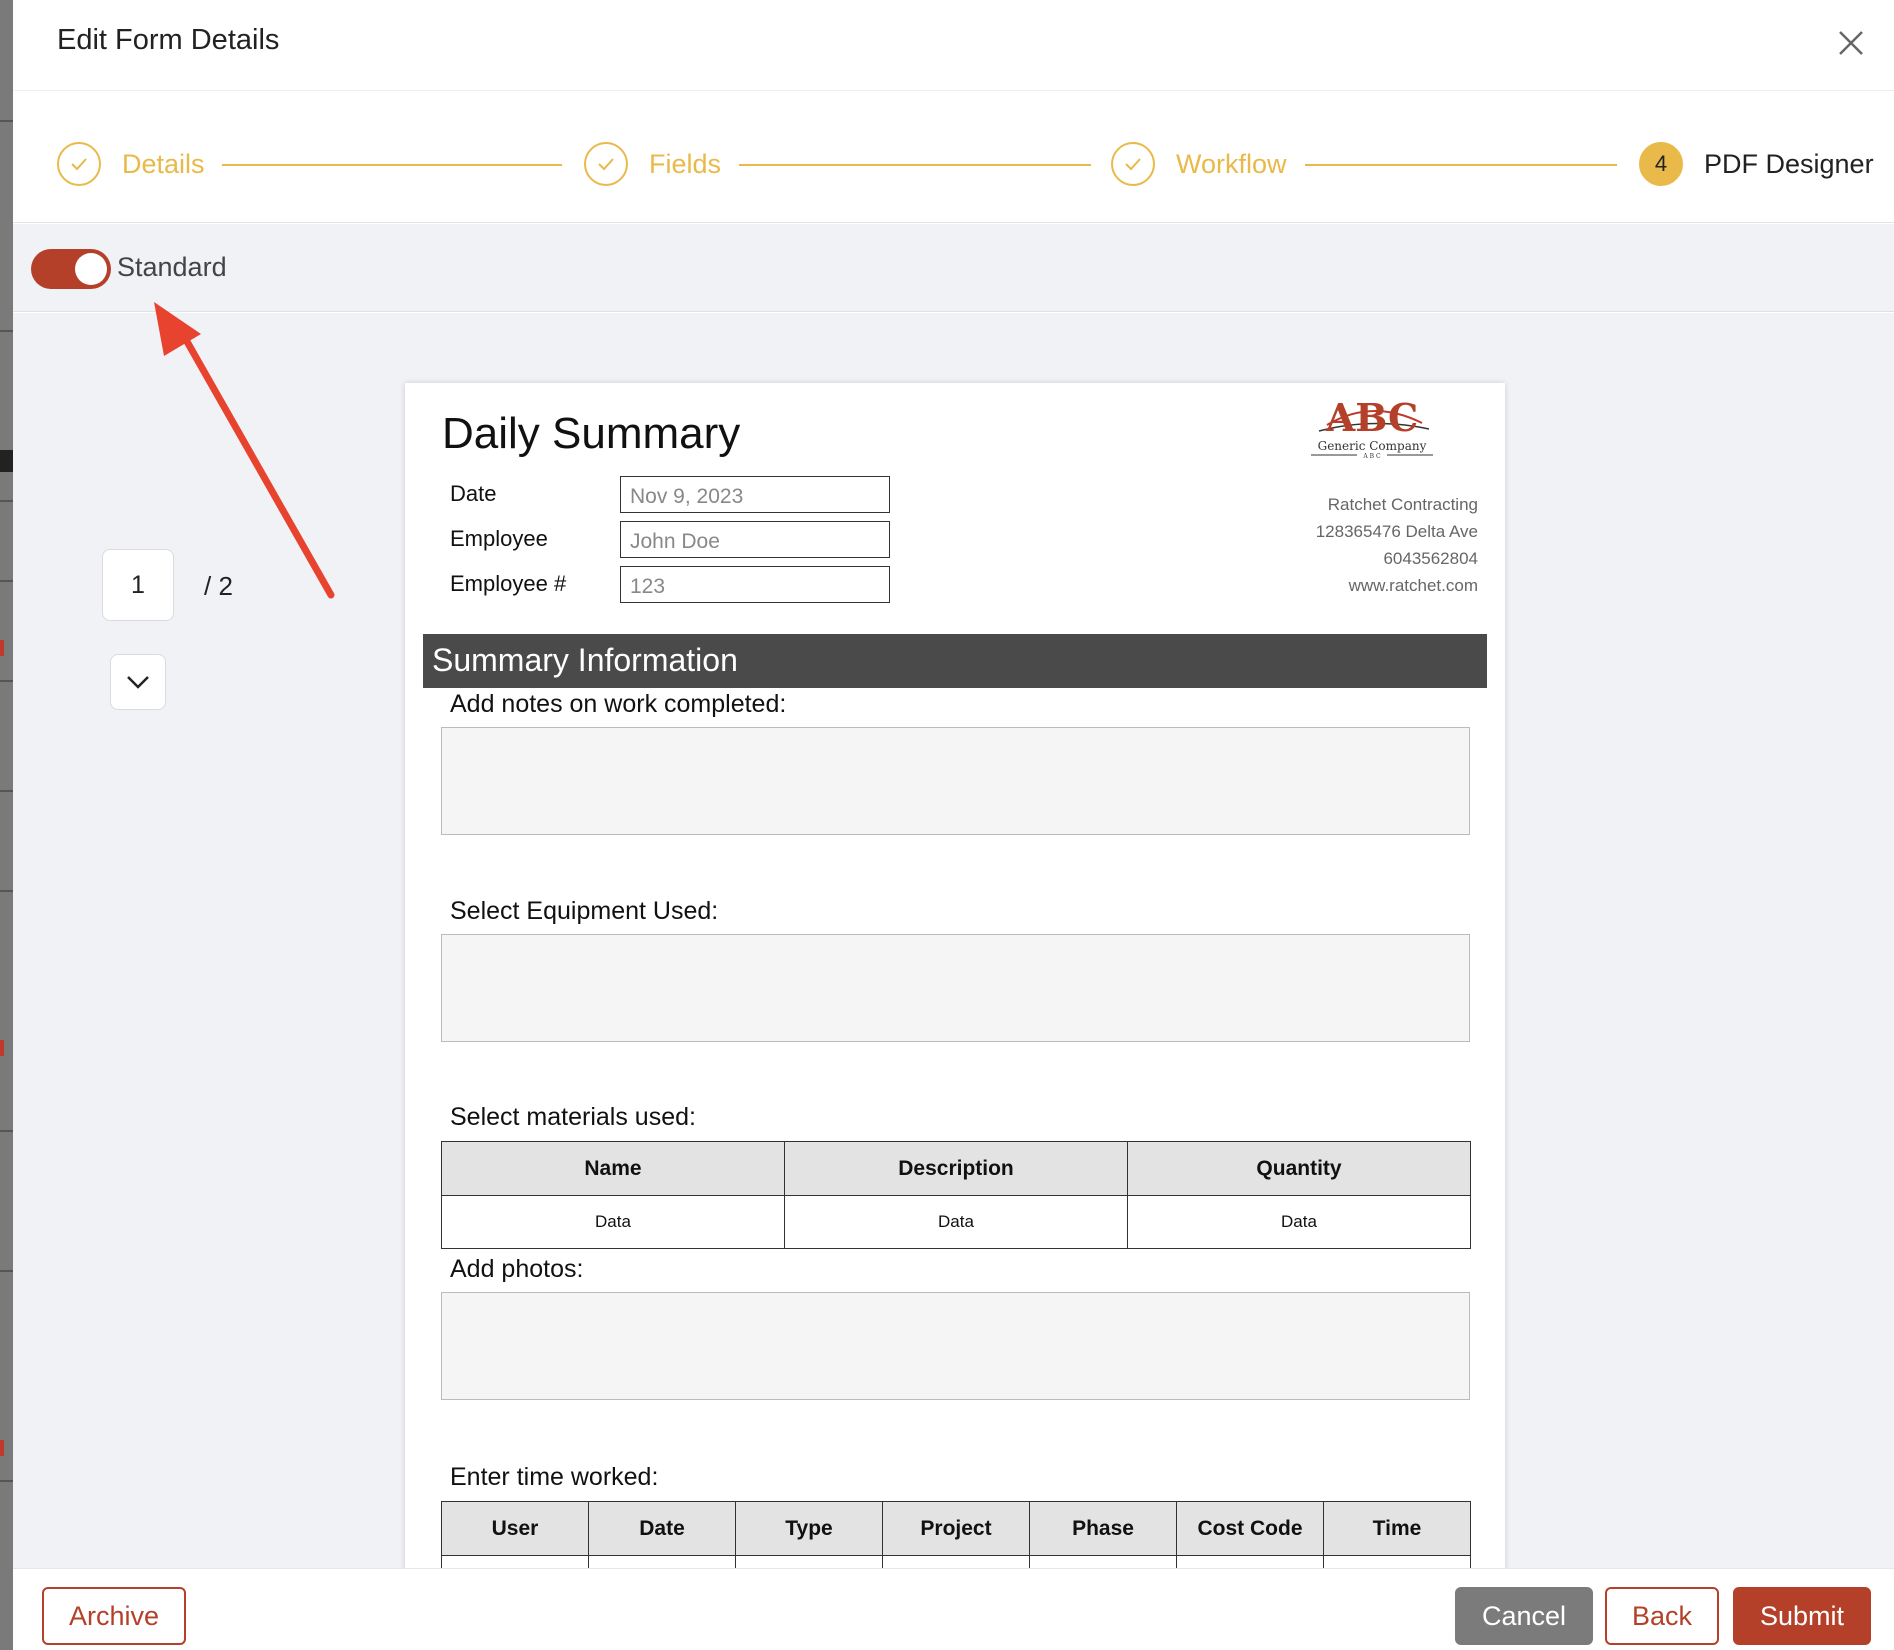 The image size is (1894, 1650). What do you see at coordinates (584, 911) in the screenshot?
I see `equipment-label: Select Equipment Used:` at bounding box center [584, 911].